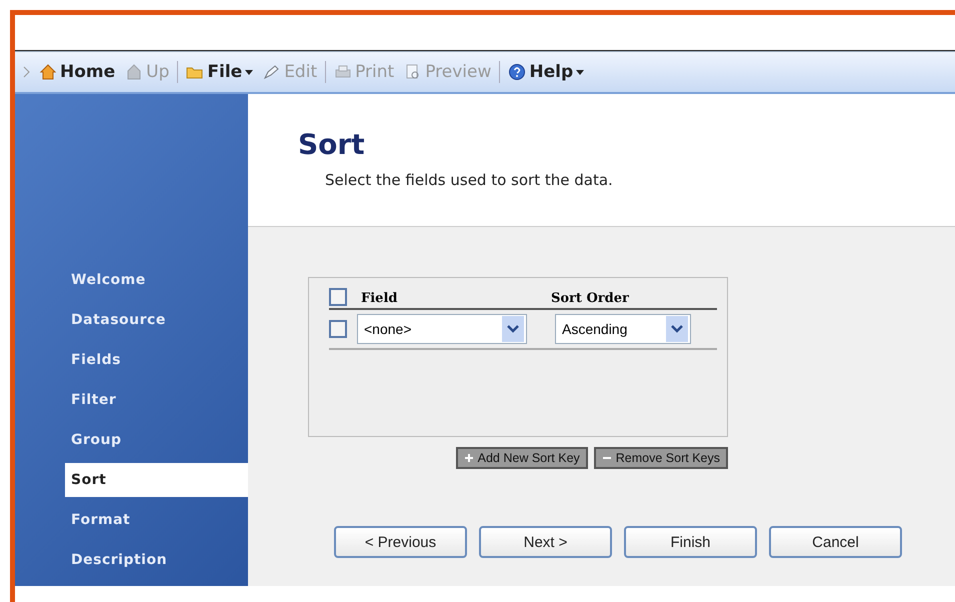  I want to click on wizard-nav-button: Finish, so click(690, 542).